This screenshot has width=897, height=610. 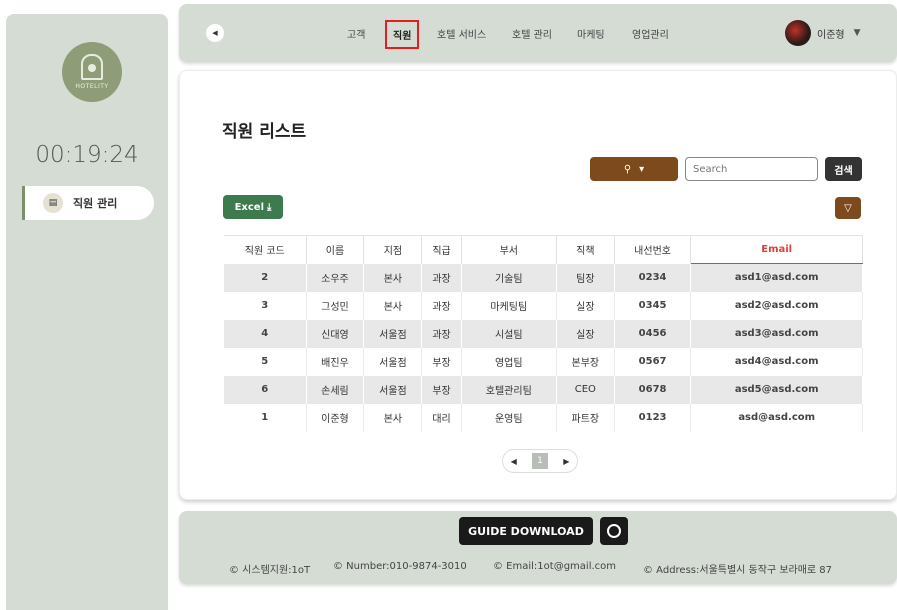 I want to click on prev-page-icon: ◀, so click(x=514, y=461).